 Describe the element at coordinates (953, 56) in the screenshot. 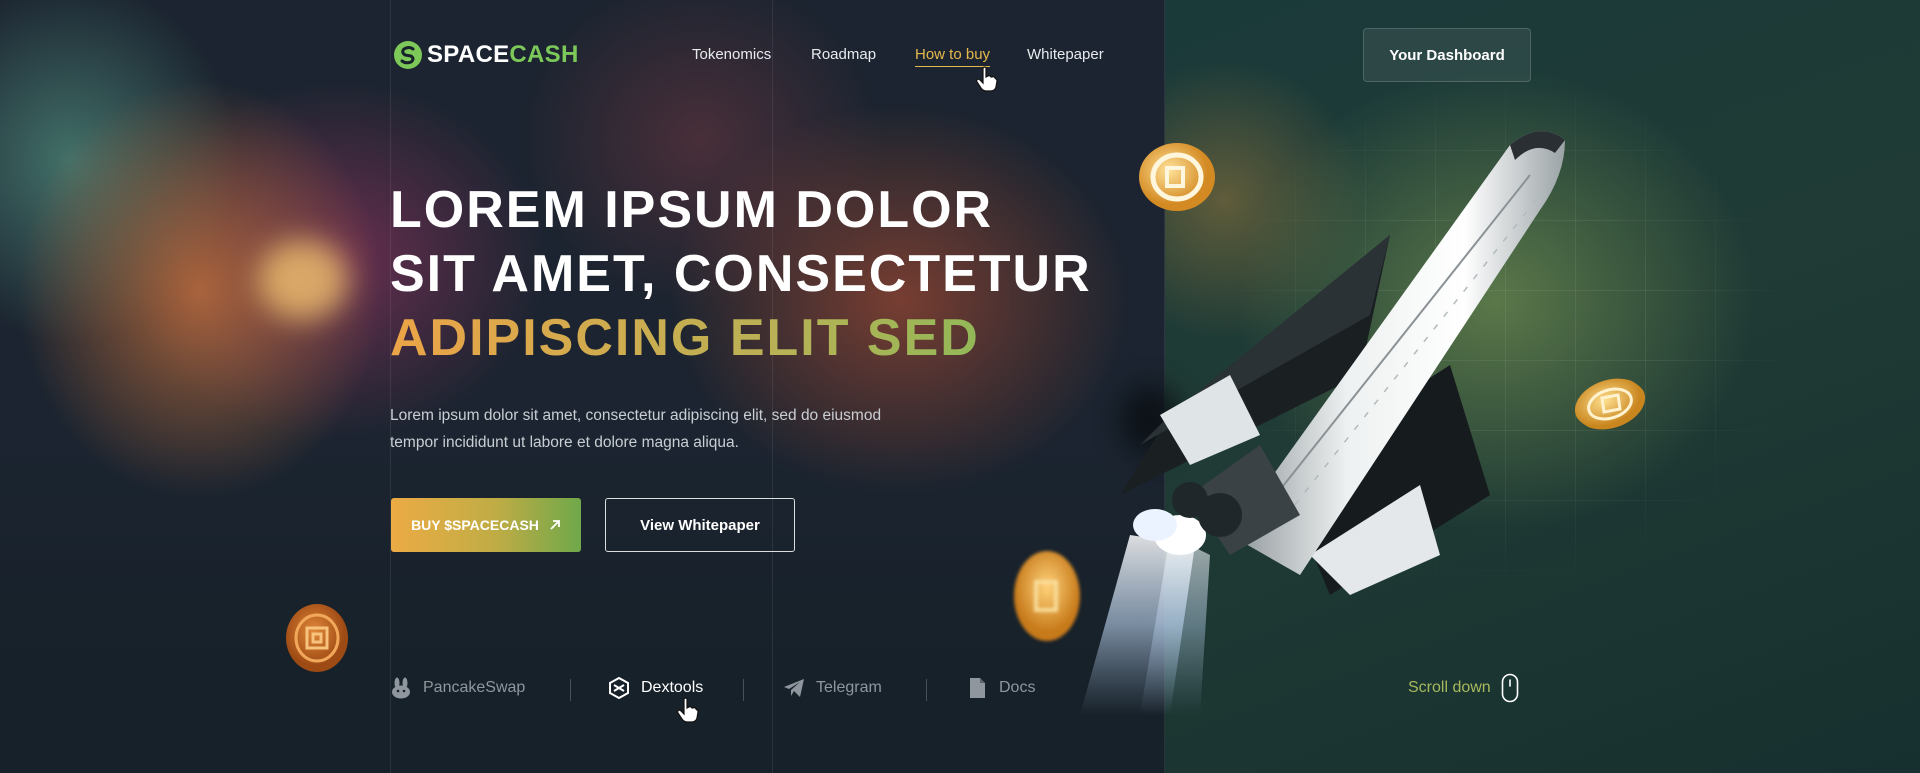

I see `nav-how-to-buy: How to buy` at that location.